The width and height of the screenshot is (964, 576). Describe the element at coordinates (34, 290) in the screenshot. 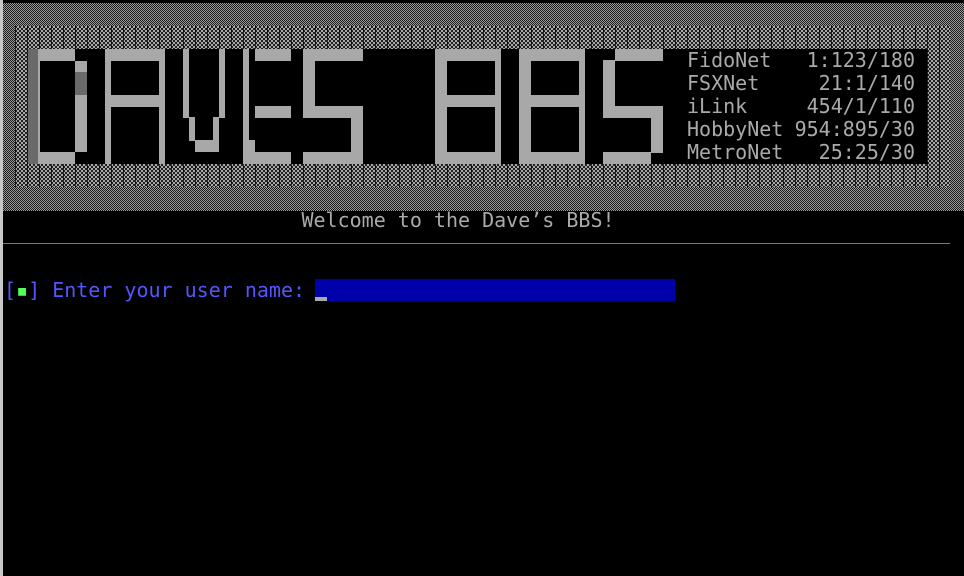

I see `bracket: ]` at that location.